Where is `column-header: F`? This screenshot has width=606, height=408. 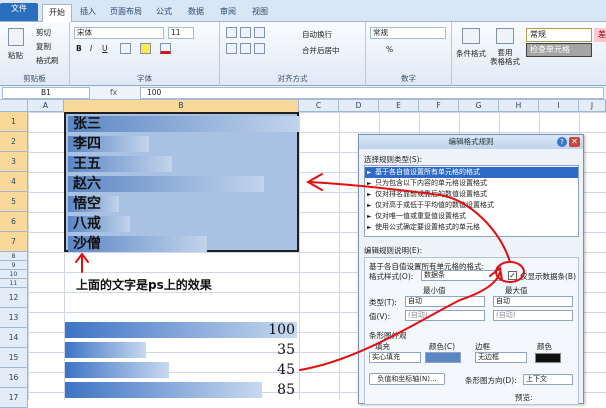 column-header: F is located at coordinates (439, 106).